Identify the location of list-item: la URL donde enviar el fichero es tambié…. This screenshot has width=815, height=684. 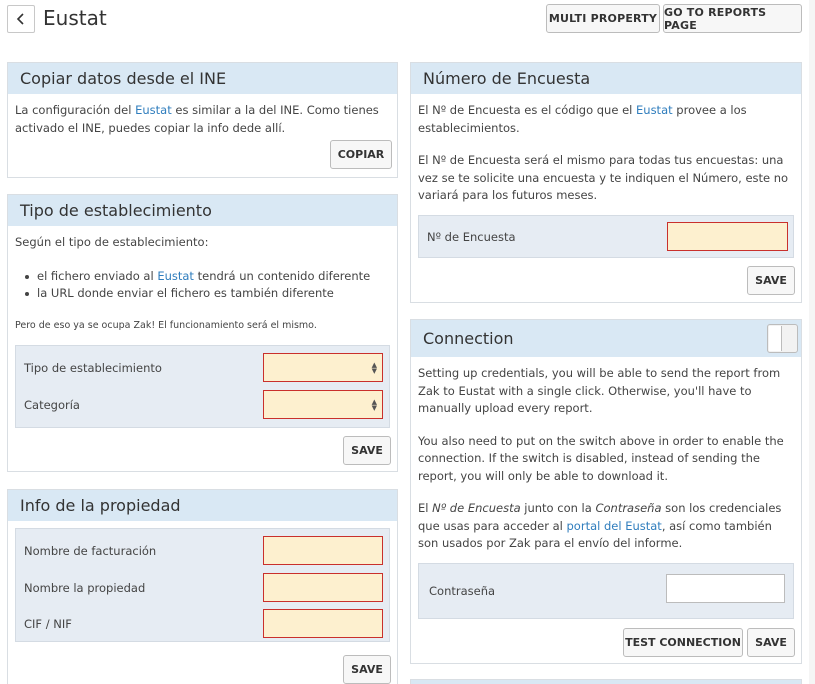
(207, 294).